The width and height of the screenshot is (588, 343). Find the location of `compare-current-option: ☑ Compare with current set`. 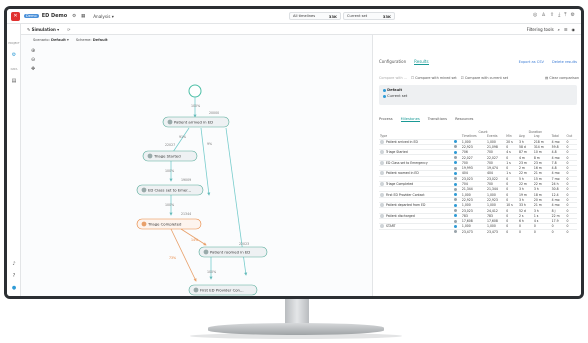

compare-current-option: ☑ Compare with current set is located at coordinates (484, 78).